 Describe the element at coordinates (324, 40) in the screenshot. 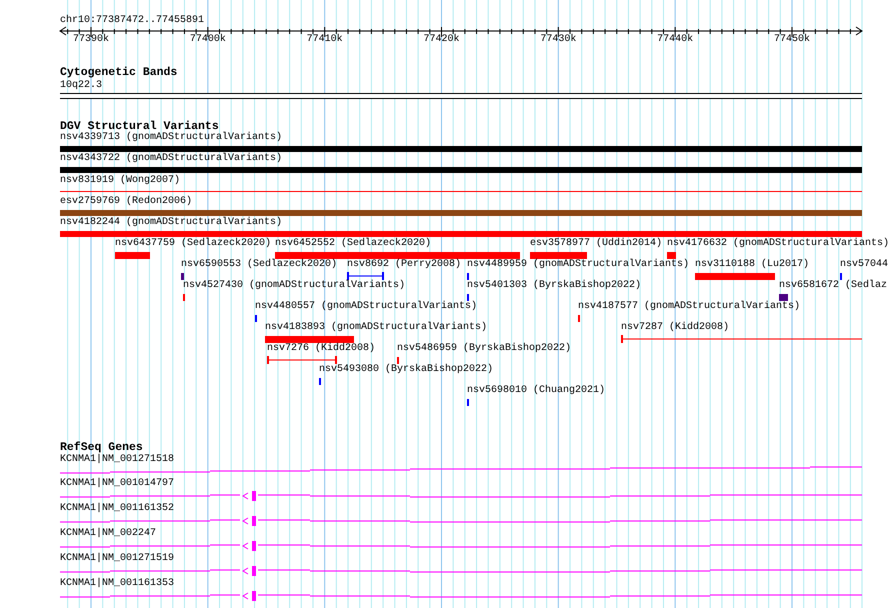

I see `ruler-tick-label: 77410k` at that location.